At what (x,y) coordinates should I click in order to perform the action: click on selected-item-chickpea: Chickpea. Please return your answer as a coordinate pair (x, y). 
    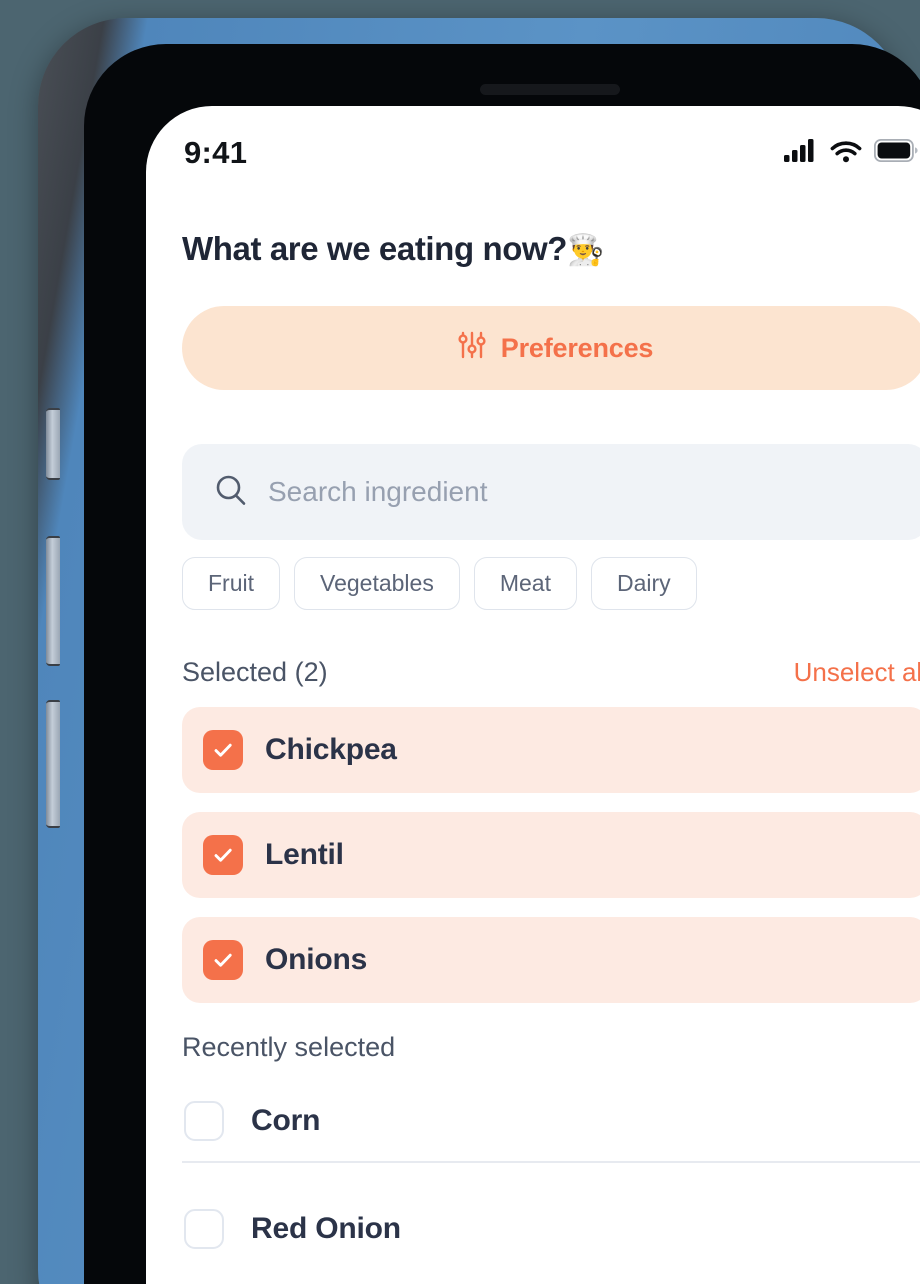
    Looking at the image, I should click on (551, 750).